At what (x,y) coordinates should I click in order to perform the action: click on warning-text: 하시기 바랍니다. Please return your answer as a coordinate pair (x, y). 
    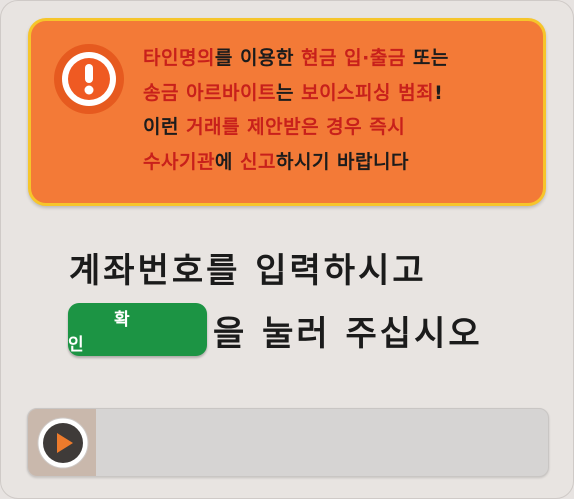
    Looking at the image, I should click on (342, 161).